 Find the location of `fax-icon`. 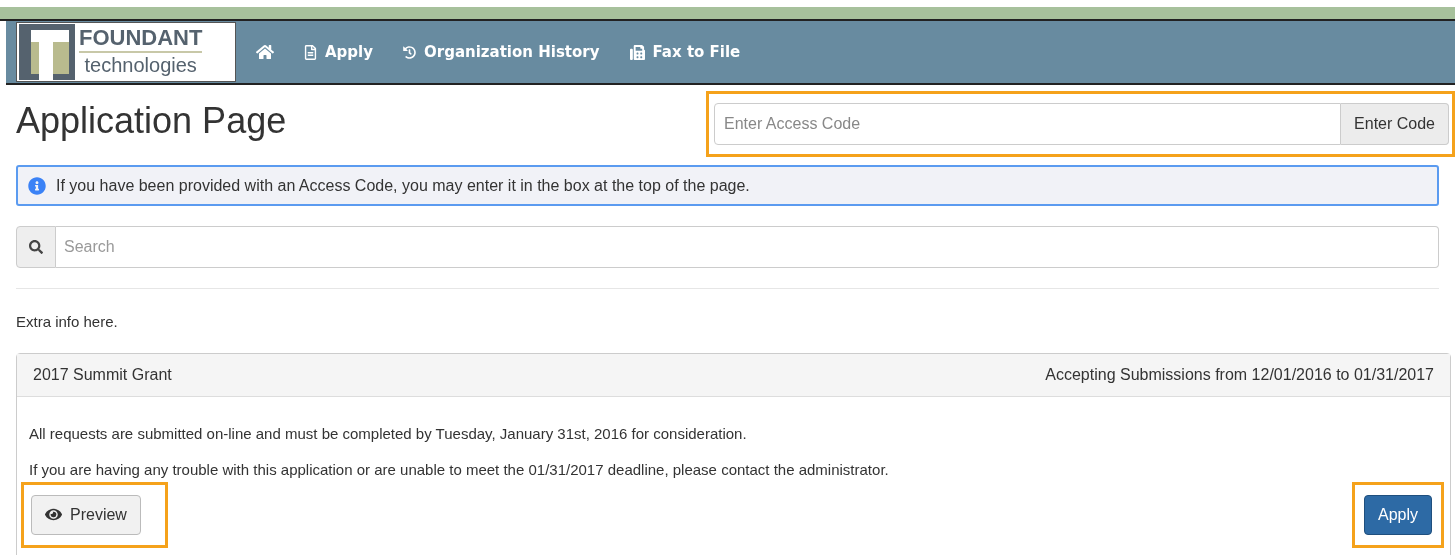

fax-icon is located at coordinates (637, 52).